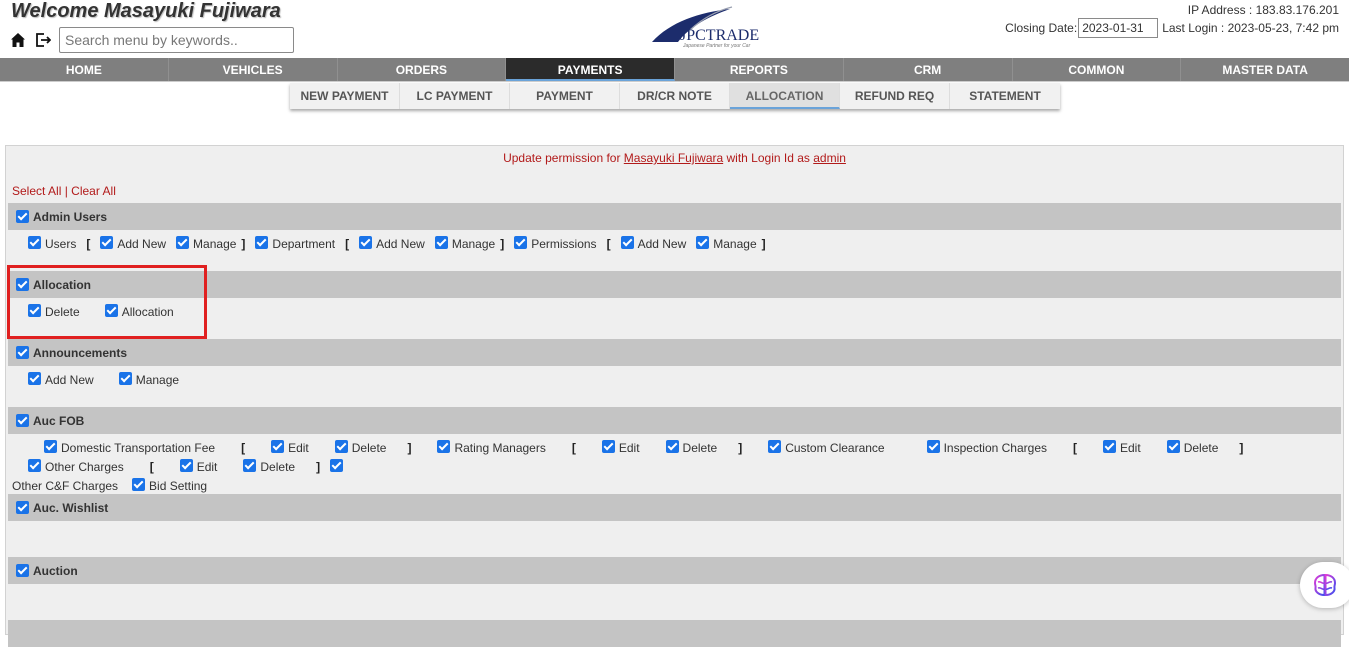 The image size is (1349, 647). I want to click on perm-domestic-fee: Domestic Transportation Fee, so click(121, 448).